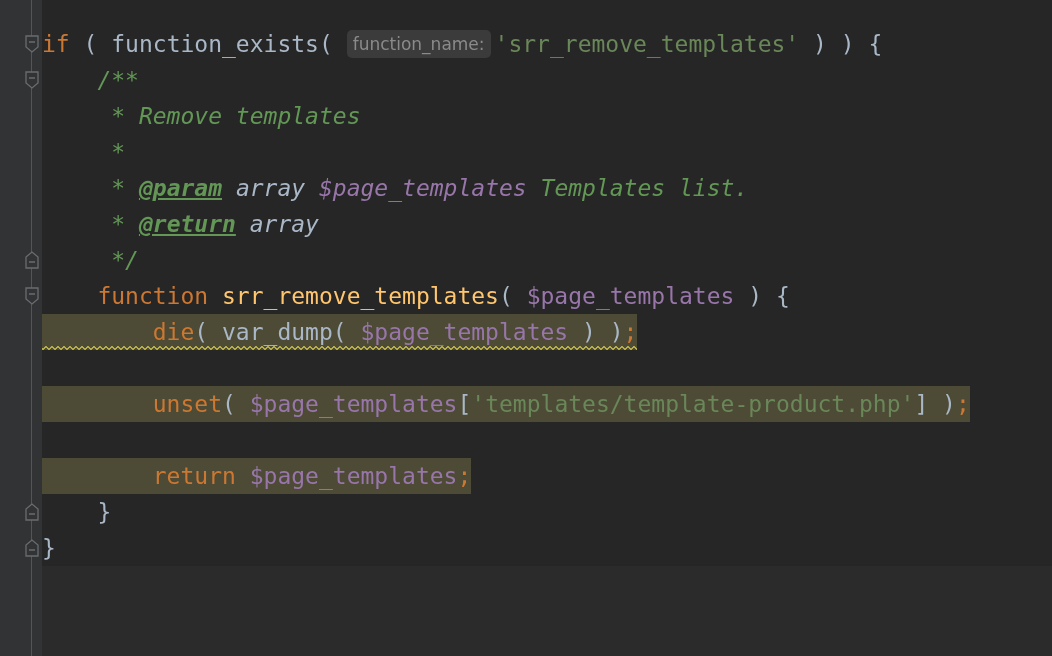 This screenshot has height=656, width=1052. What do you see at coordinates (180, 188) in the screenshot?
I see `doc-tag: @param` at bounding box center [180, 188].